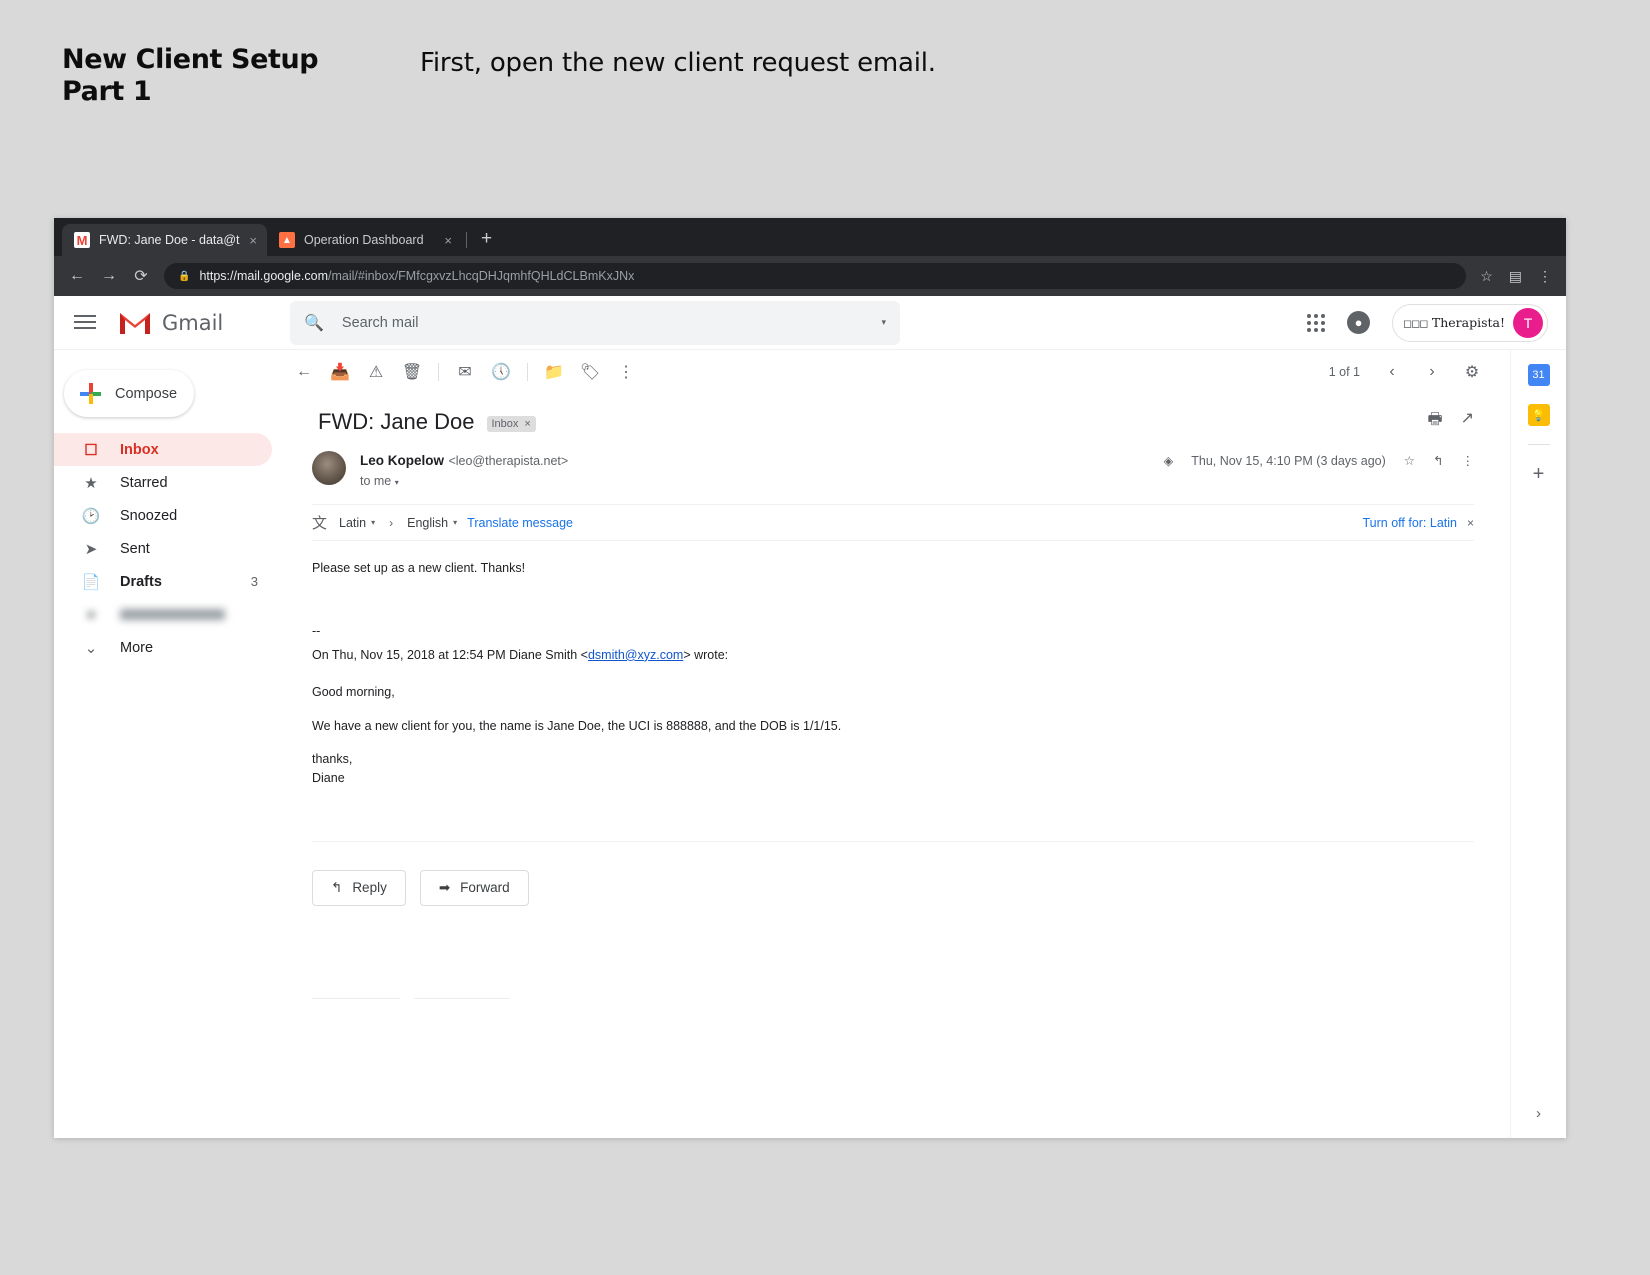  I want to click on source-language-select: Latin ▾, so click(357, 523).